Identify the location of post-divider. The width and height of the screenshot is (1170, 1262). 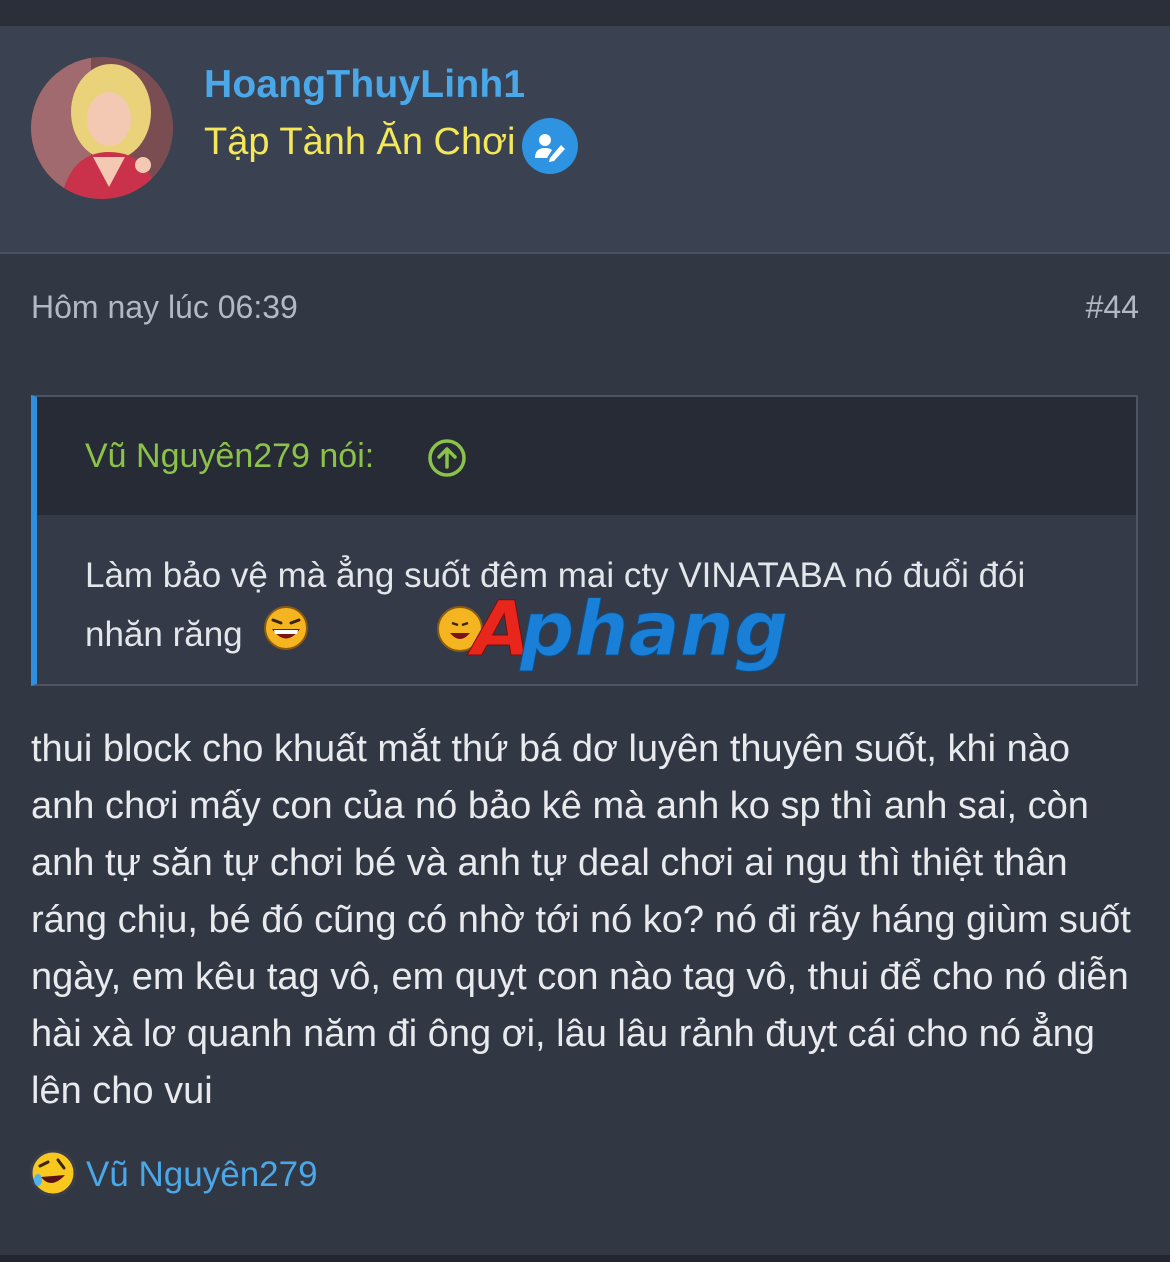
(585, 1258).